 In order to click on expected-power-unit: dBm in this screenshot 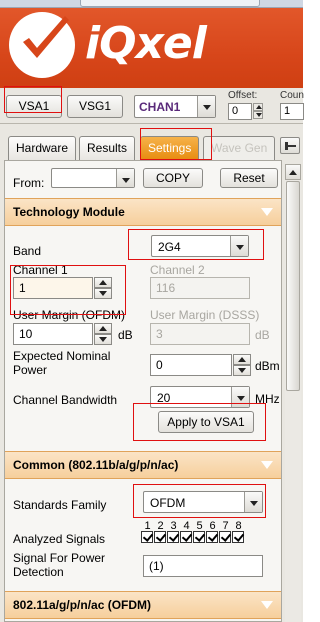, I will do `click(267, 366)`.